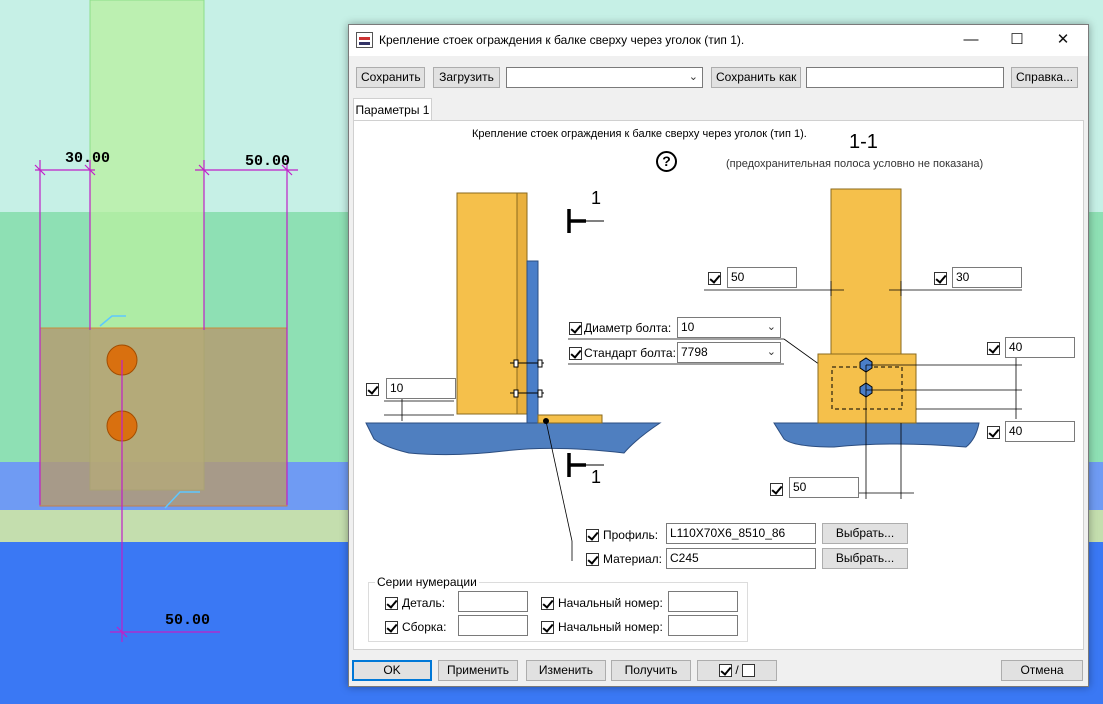 This screenshot has width=1103, height=704. Describe the element at coordinates (905, 77) in the screenshot. I see `save-as-name-input` at that location.